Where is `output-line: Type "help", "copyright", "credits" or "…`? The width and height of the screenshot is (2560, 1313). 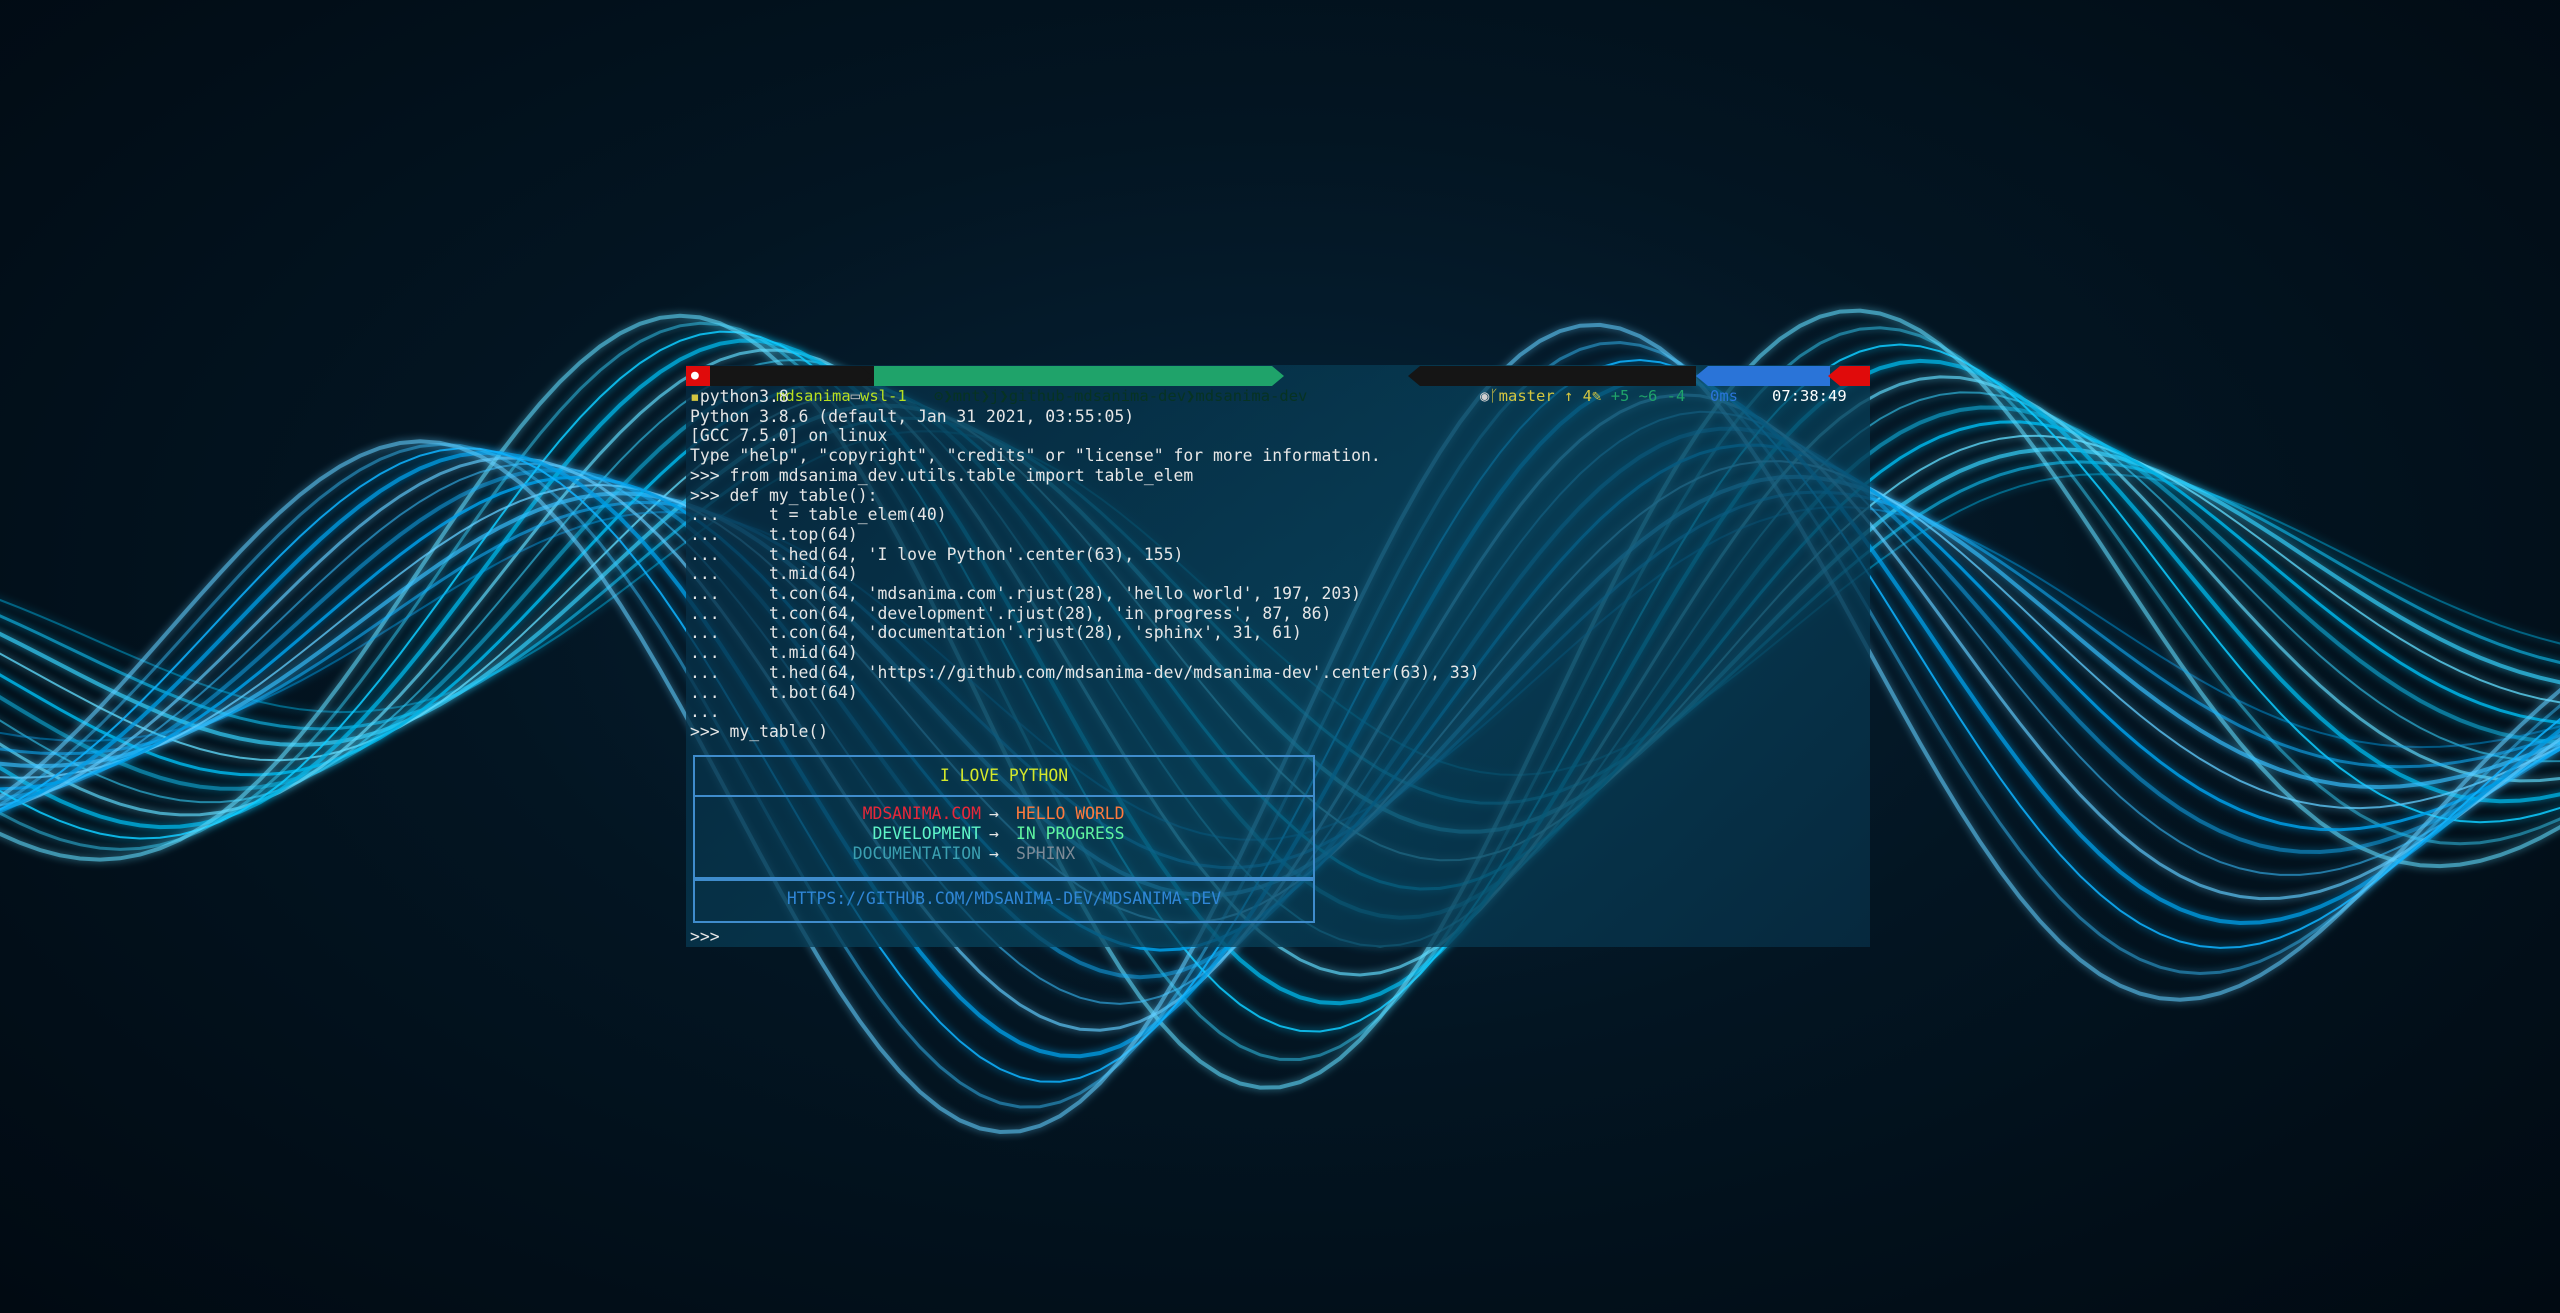
output-line: Type "help", "copyright", "credits" or "… is located at coordinates (1035, 456).